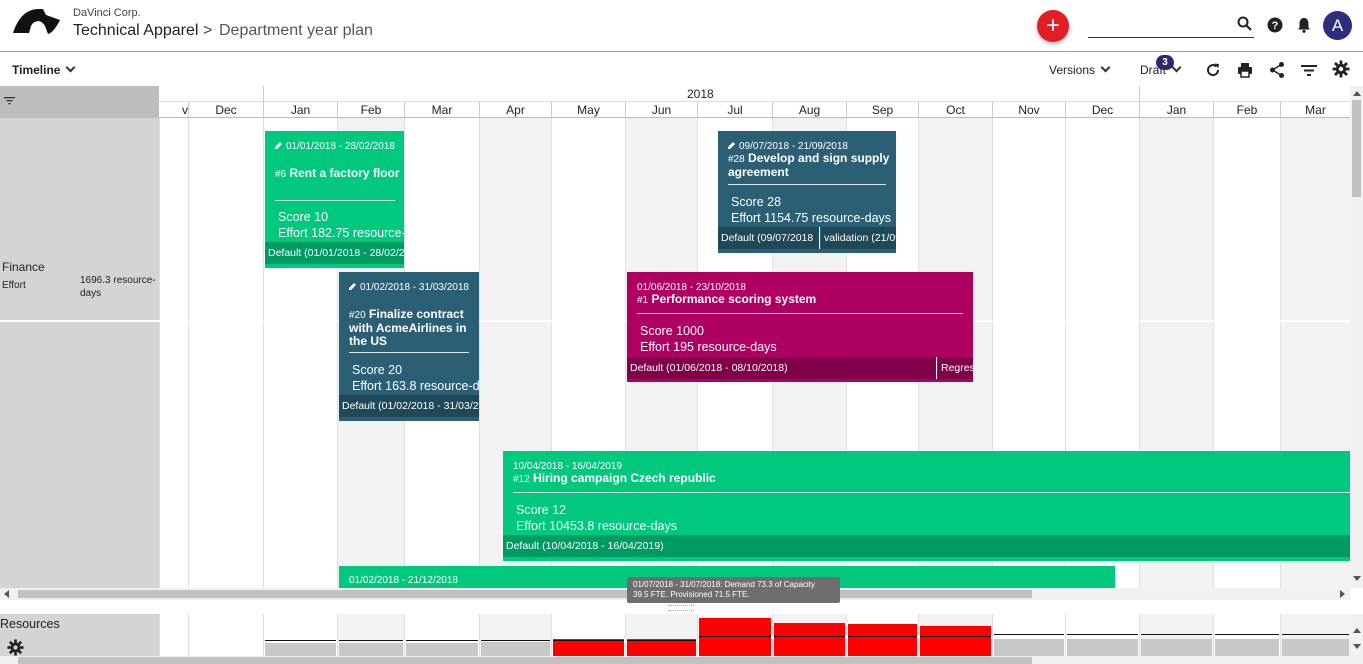  Describe the element at coordinates (882, 109) in the screenshot. I see `month-label: Sep` at that location.